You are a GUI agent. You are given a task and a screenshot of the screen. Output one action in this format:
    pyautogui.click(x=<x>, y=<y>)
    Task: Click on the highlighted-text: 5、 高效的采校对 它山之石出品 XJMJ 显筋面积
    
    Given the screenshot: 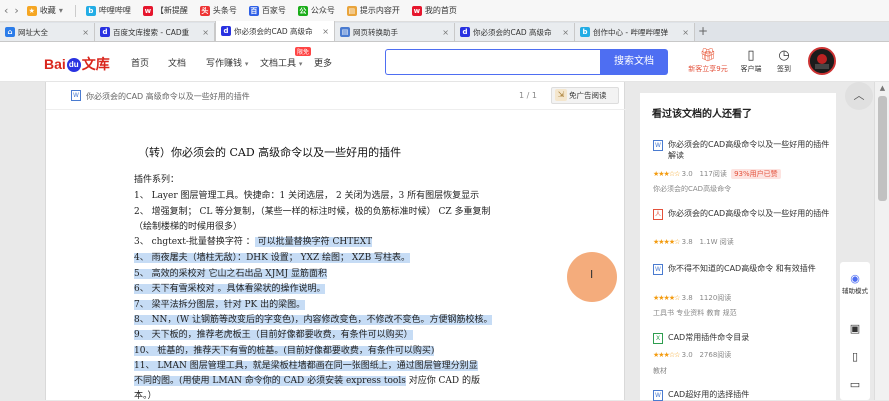 What is the action you would take?
    pyautogui.click(x=231, y=274)
    